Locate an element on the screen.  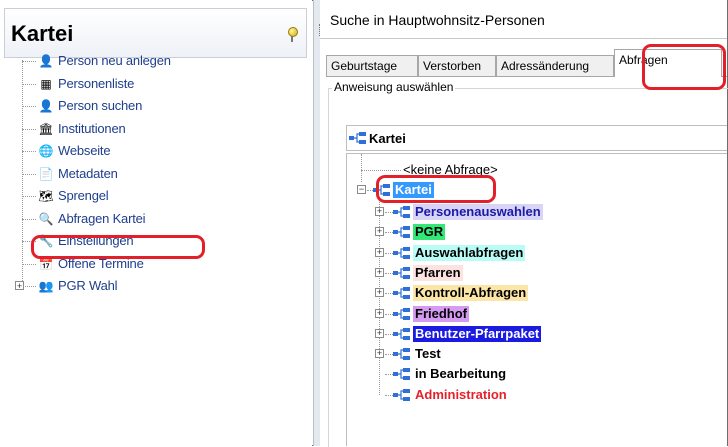
tree-item-test: + Test is located at coordinates (532, 354).